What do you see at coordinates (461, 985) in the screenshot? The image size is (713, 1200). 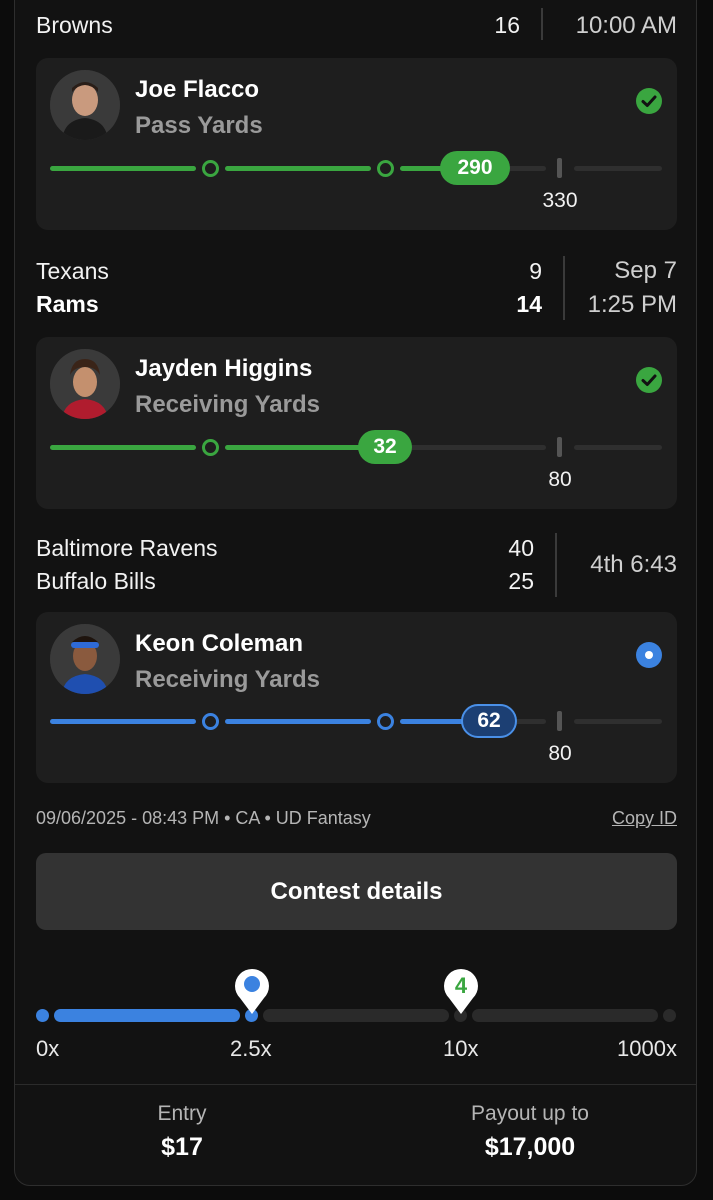 I see `remaining-picks-count: 4` at bounding box center [461, 985].